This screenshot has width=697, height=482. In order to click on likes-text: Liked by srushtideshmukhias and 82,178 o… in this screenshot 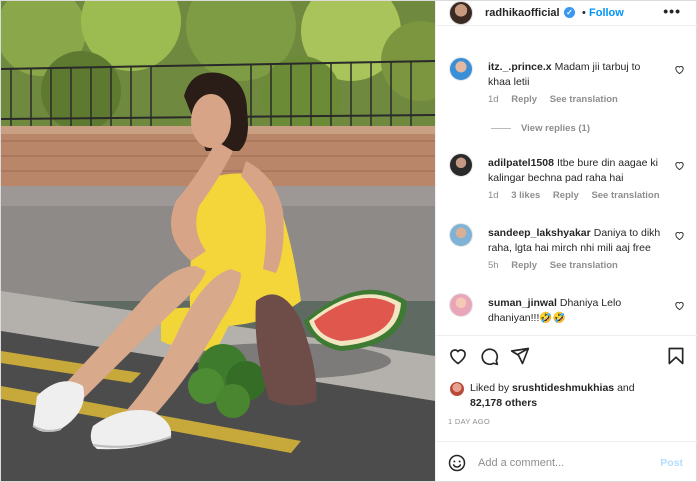, I will do `click(570, 396)`.